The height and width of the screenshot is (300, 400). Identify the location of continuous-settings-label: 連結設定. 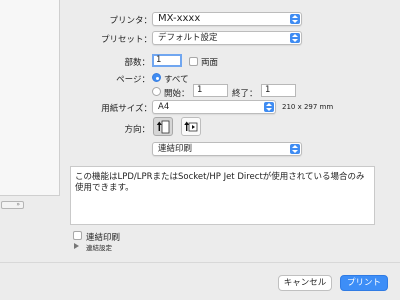
(99, 247).